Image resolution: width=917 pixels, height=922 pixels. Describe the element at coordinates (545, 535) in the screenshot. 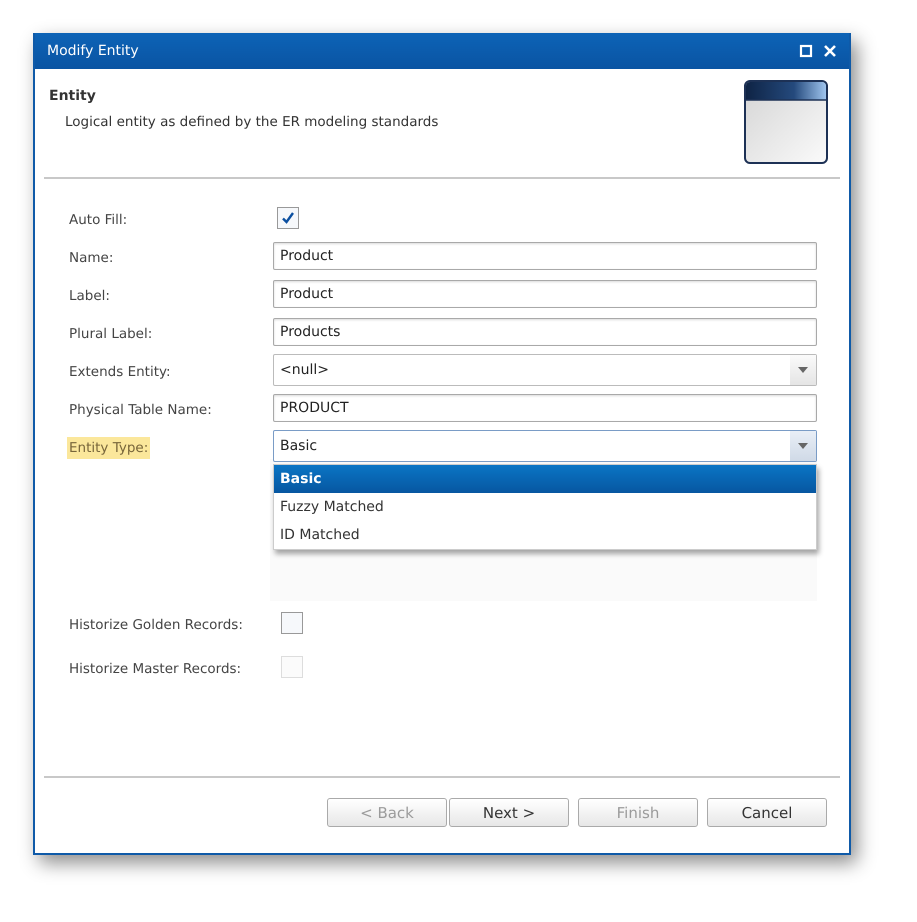

I see `dropdown-option: ID Matched` at that location.